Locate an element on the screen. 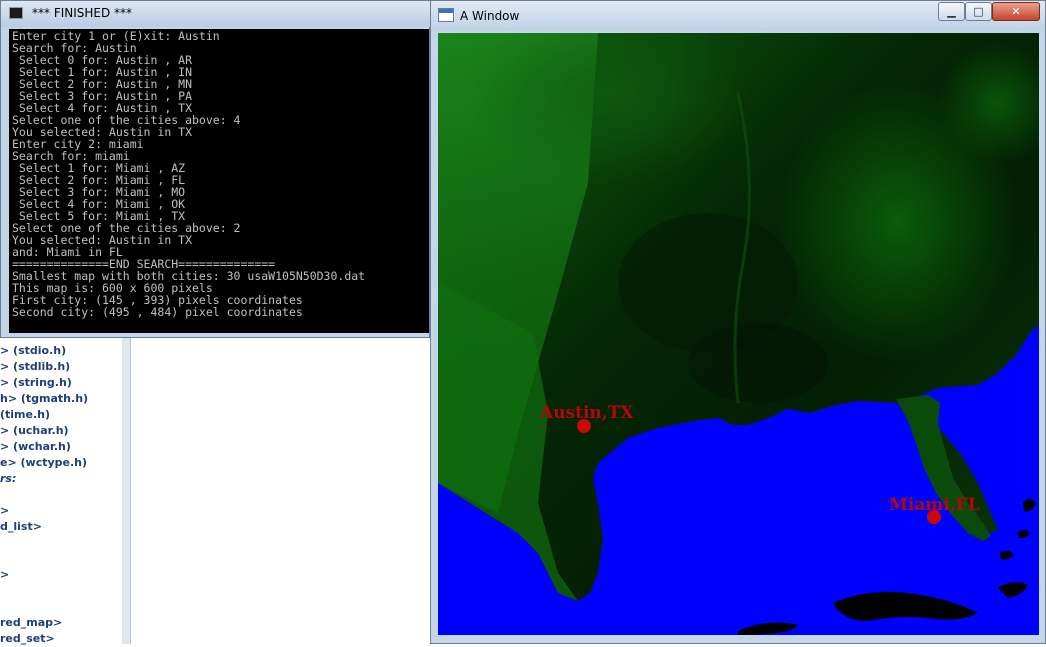 This screenshot has width=1046, height=647. ide-reference-item: > (wchar.h) is located at coordinates (35, 447).